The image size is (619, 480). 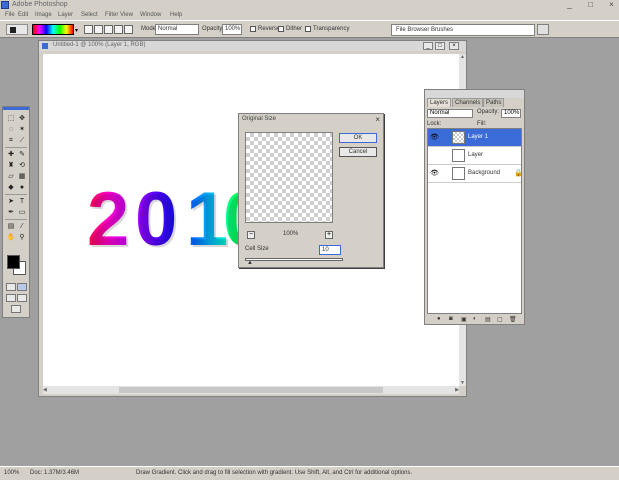 What do you see at coordinates (484, 173) in the screenshot?
I see `layer-name: Background` at bounding box center [484, 173].